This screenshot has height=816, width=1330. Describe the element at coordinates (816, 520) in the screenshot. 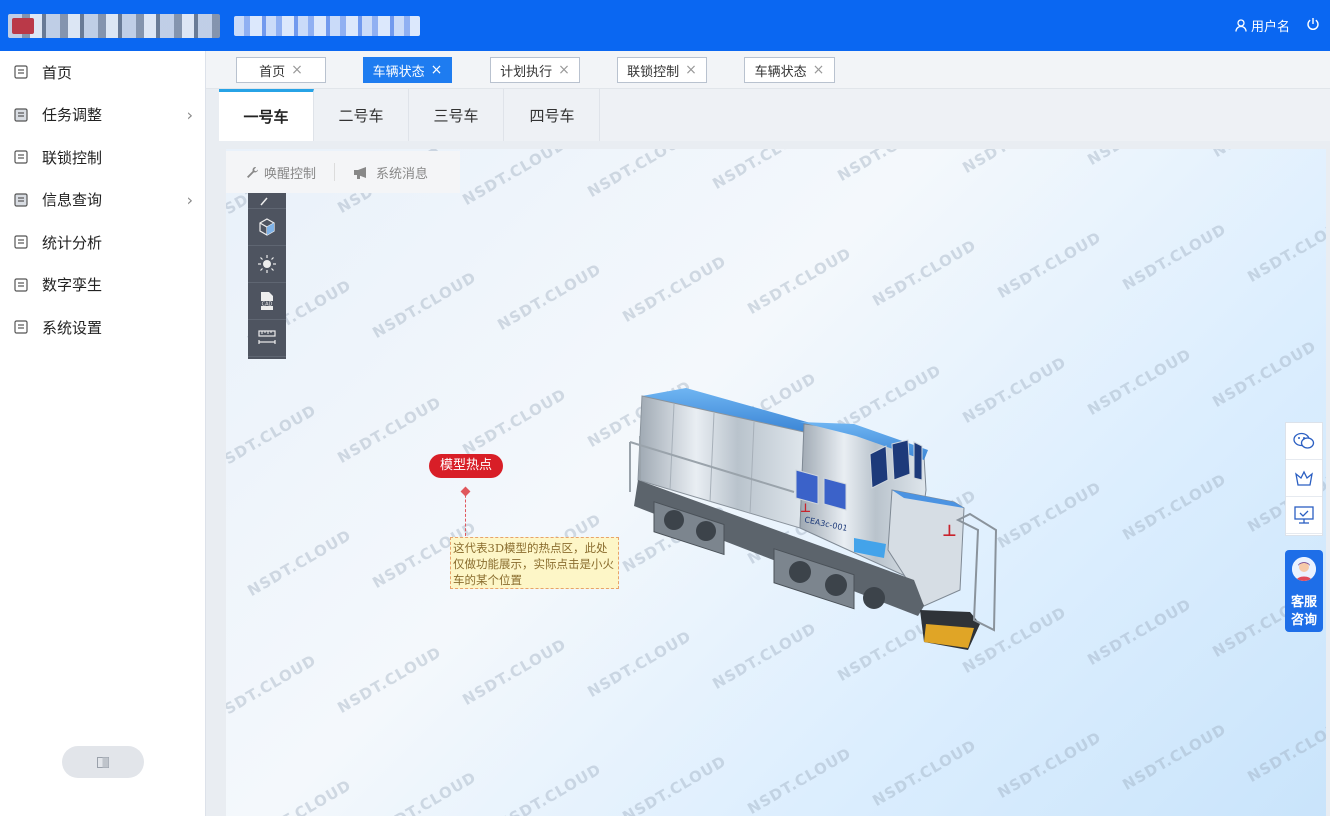

I see `locomotive-model: ⊥ CEA3c-001 ⊥` at that location.